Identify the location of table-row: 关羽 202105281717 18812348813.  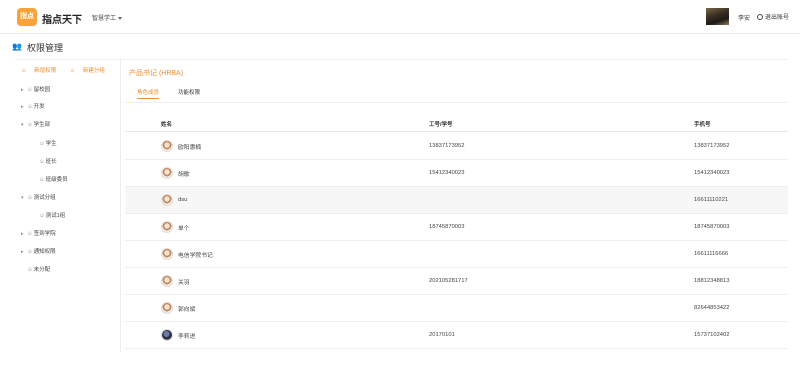
(456, 281).